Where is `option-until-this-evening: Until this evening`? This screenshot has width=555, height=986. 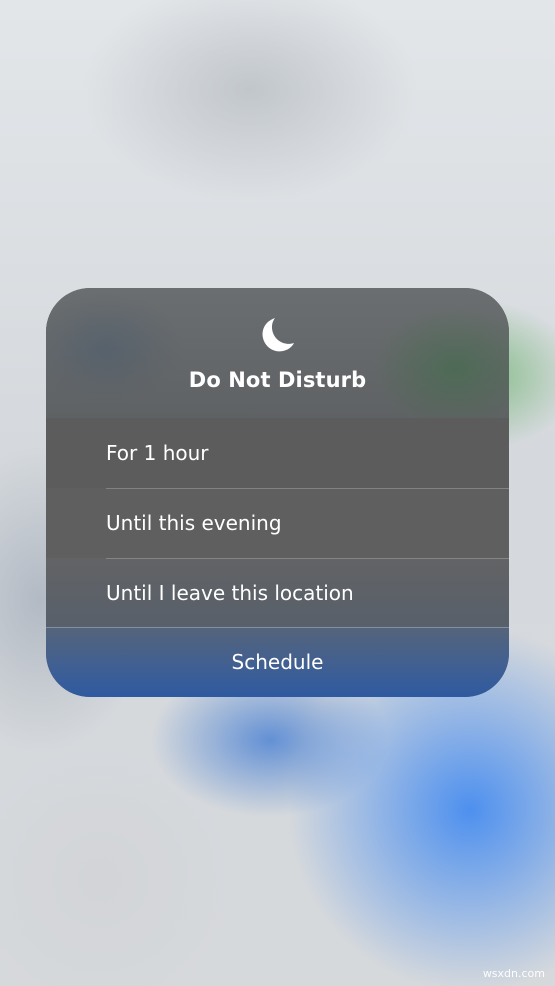 option-until-this-evening: Until this evening is located at coordinates (277, 523).